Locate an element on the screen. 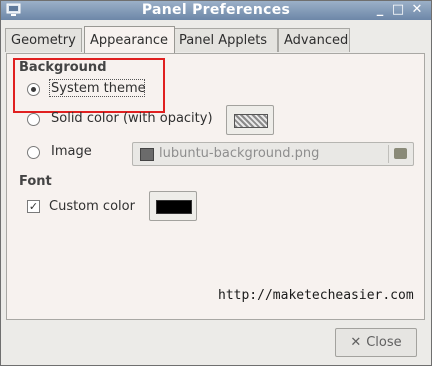  custom-color-label: Custom color is located at coordinates (92, 206).